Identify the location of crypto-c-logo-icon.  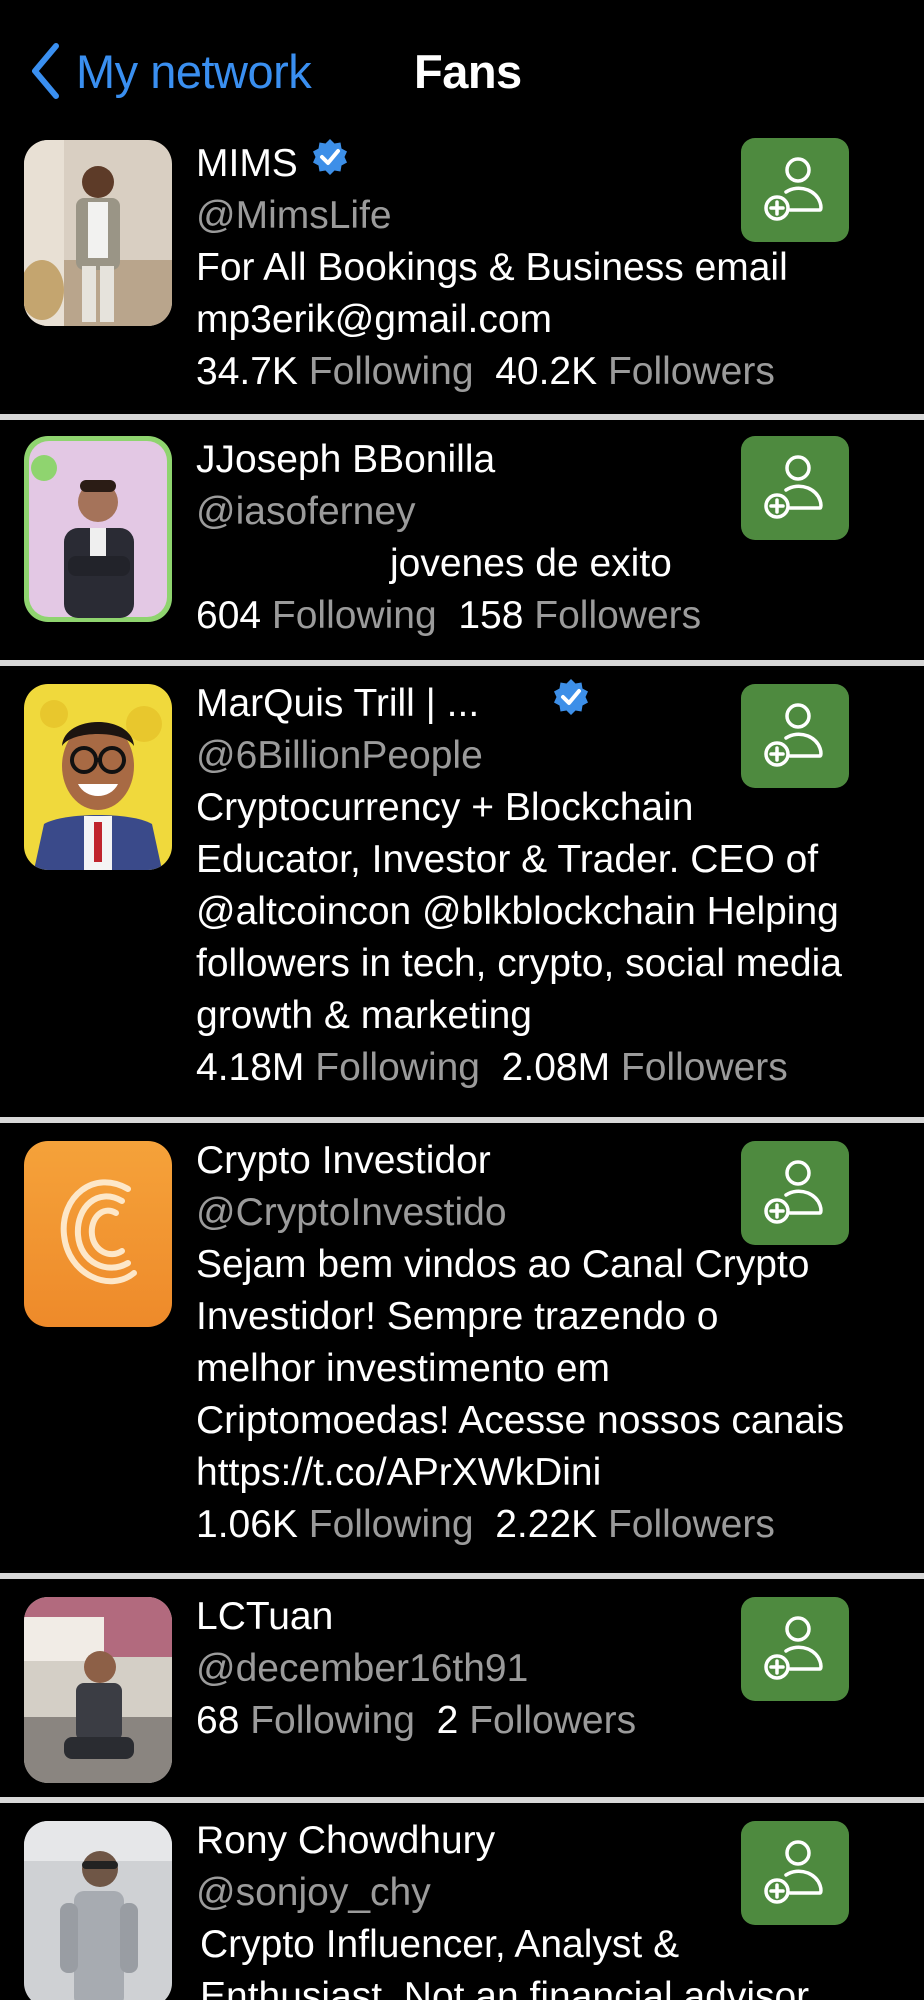
(98, 1234).